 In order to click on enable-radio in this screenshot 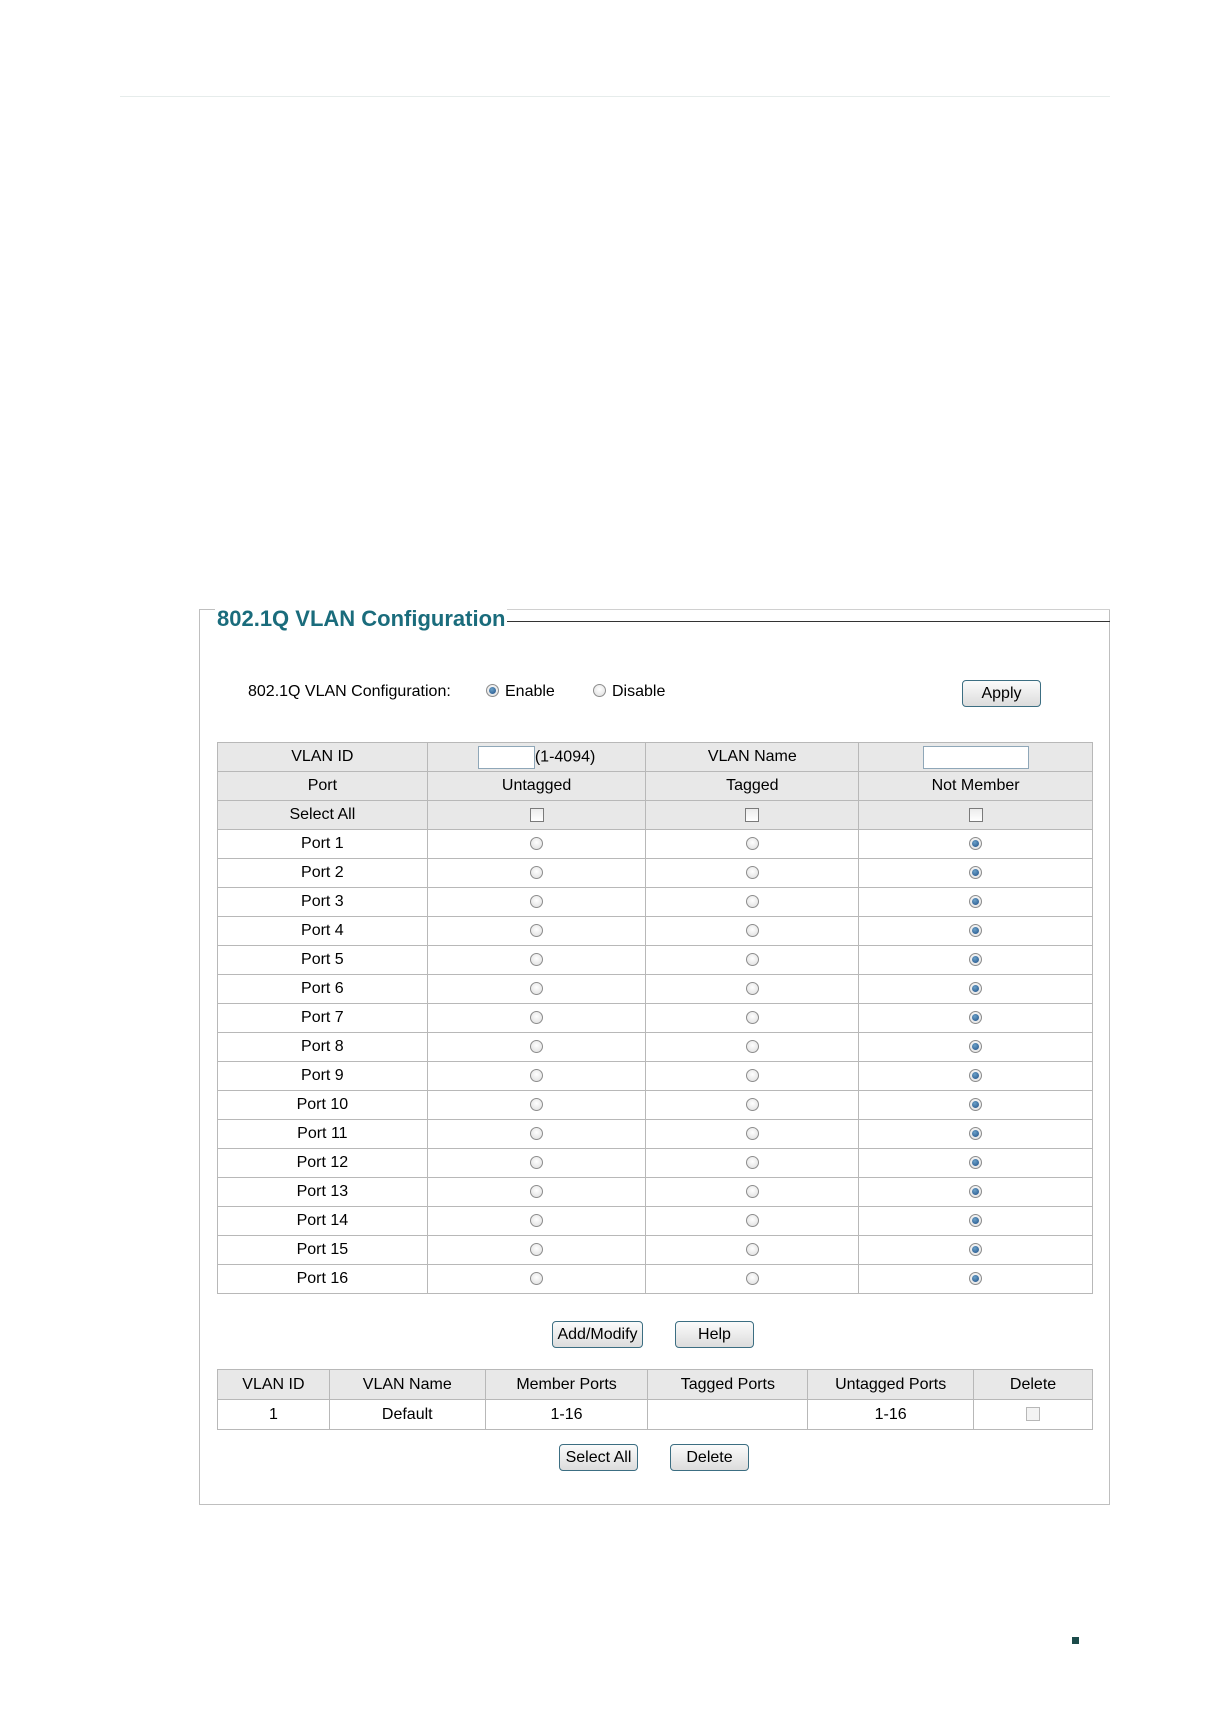, I will do `click(492, 690)`.